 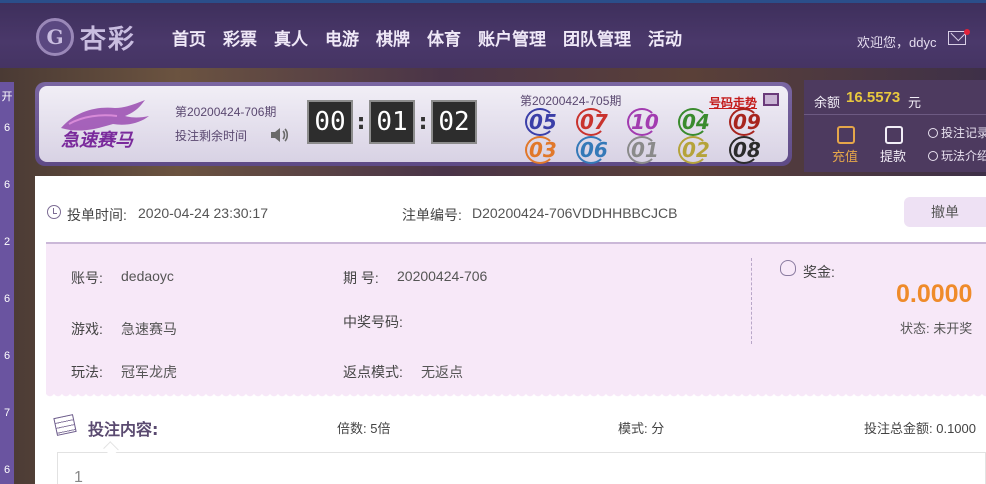 I want to click on balance-panel: 余额 16.5573 元 充值 提款 投注记录 玩法介绍, so click(x=895, y=126).